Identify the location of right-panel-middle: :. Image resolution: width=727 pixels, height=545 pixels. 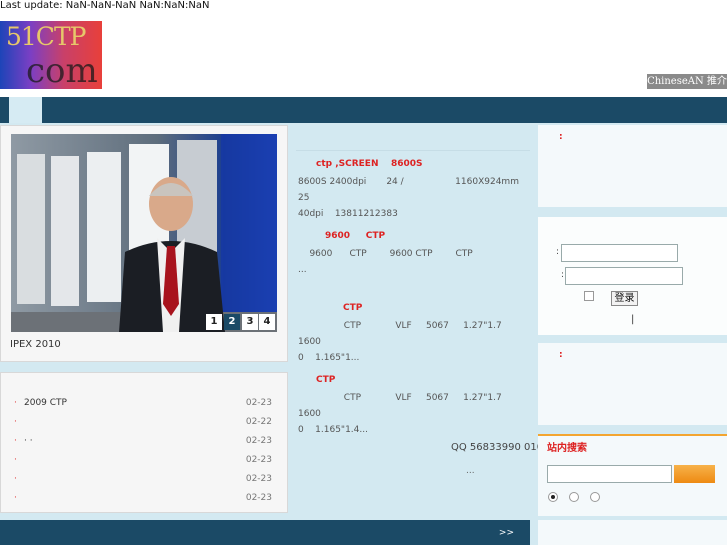
(632, 384).